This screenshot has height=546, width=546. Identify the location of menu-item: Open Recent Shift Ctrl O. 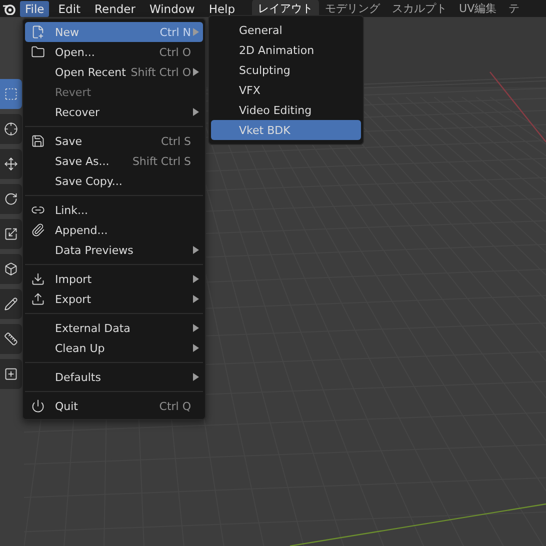
(114, 72).